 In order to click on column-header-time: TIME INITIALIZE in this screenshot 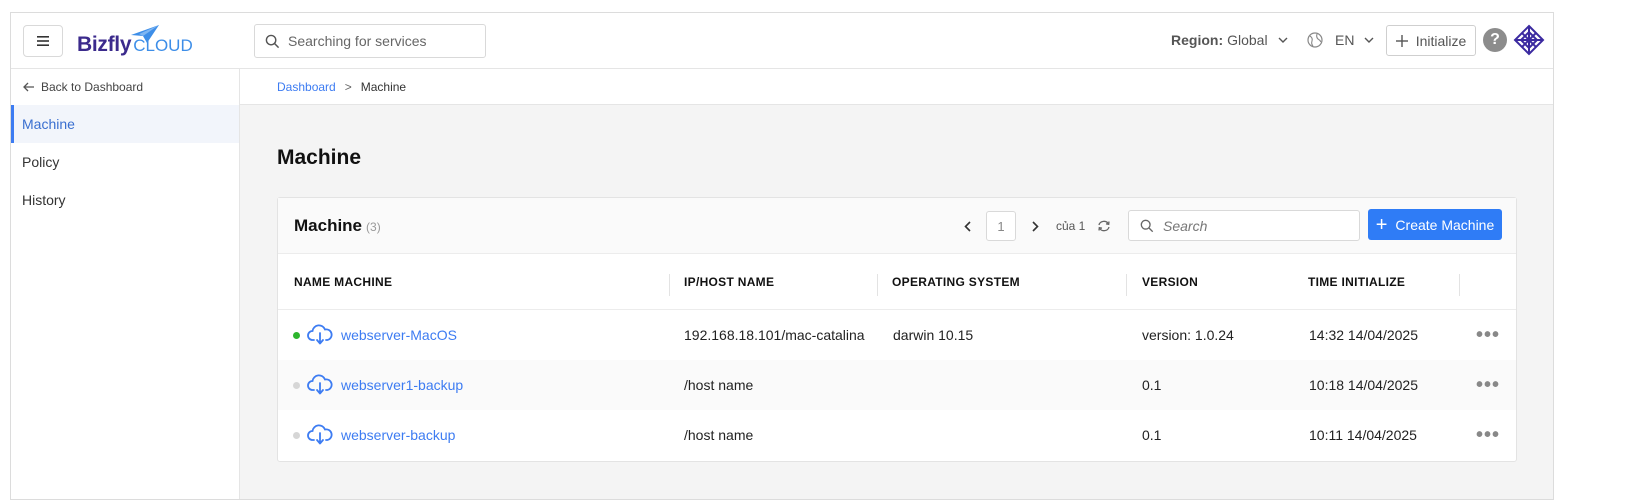, I will do `click(1356, 282)`.